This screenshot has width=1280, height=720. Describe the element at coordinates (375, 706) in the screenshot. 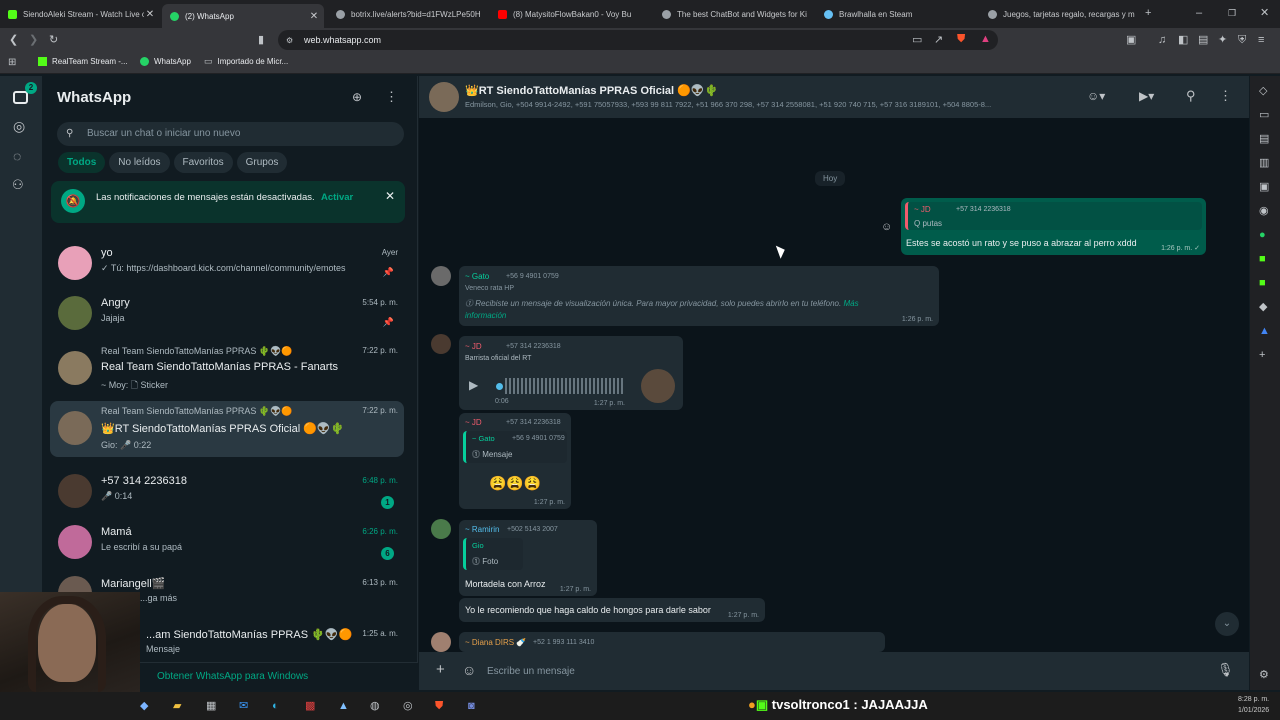

I see `obs-icon: ◍` at that location.